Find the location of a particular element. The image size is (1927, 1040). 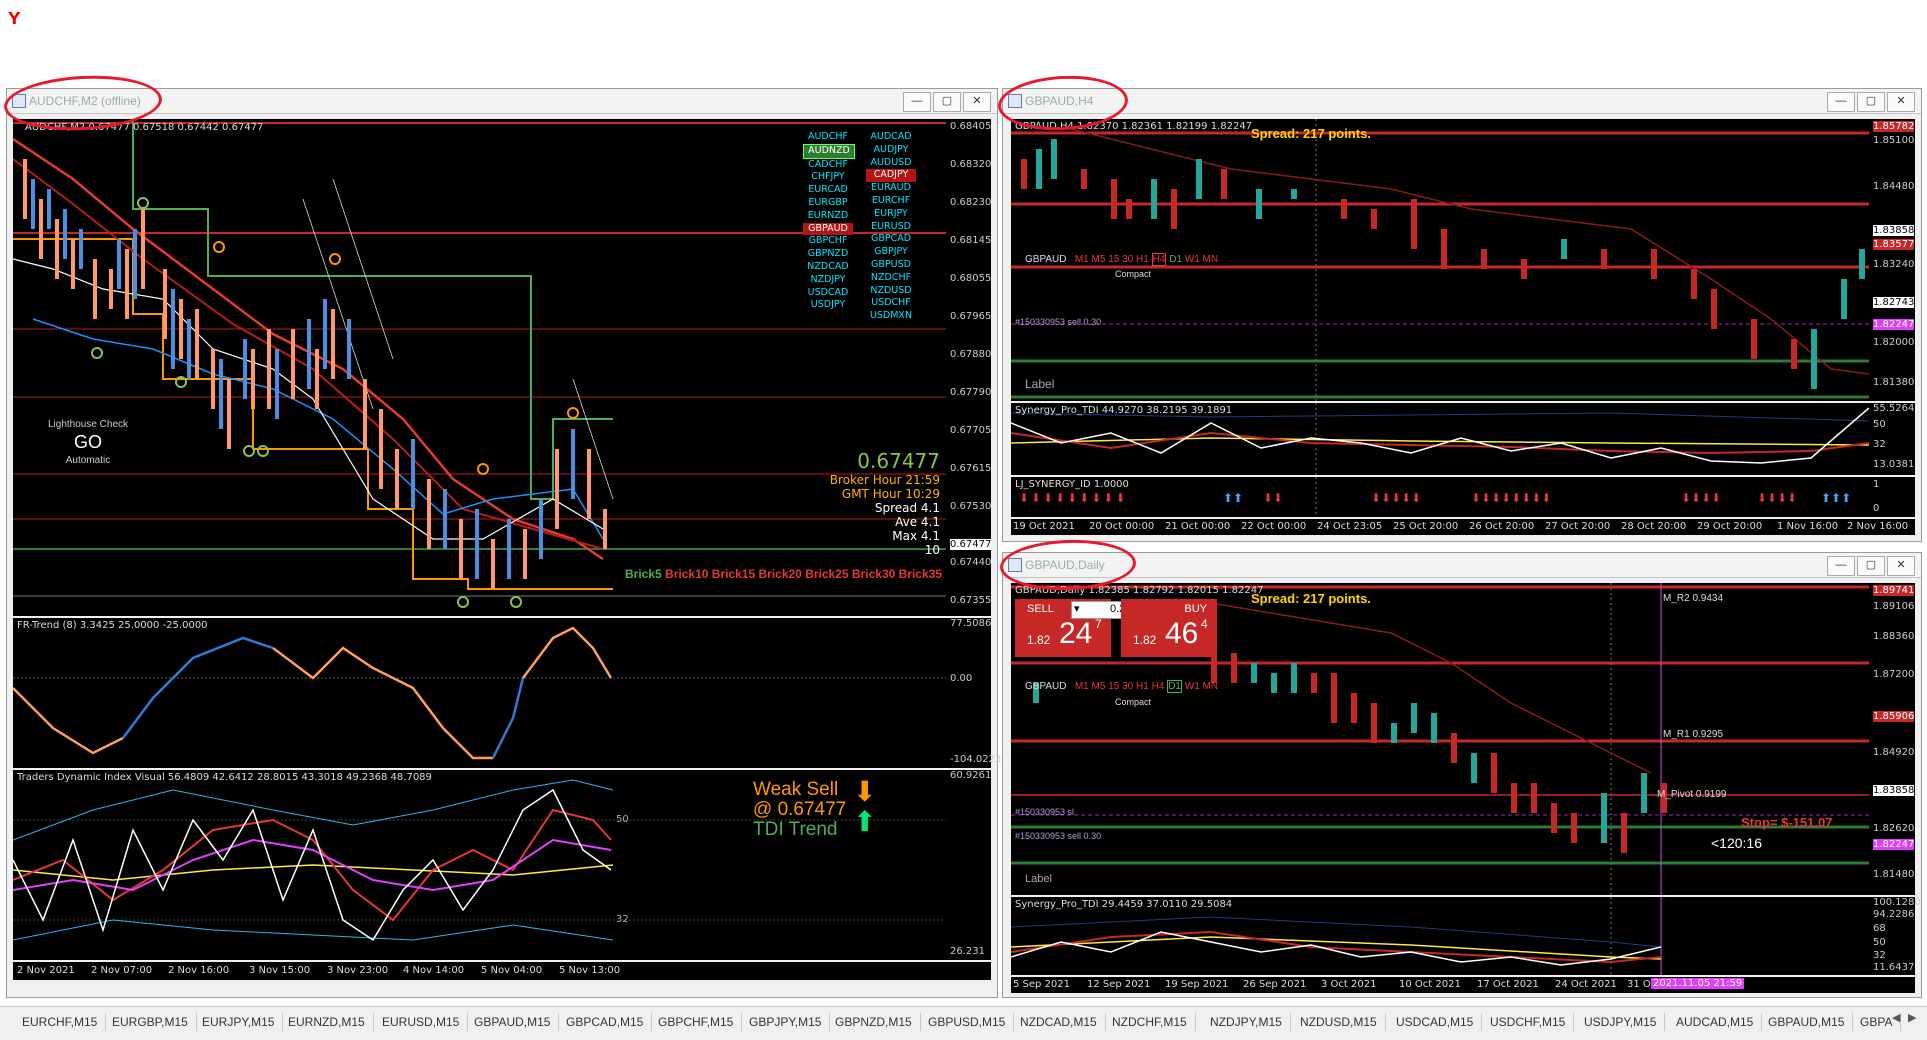

window-titlebar: GBPAUD,H4 — ▢ ✕ is located at coordinates (1462, 101).